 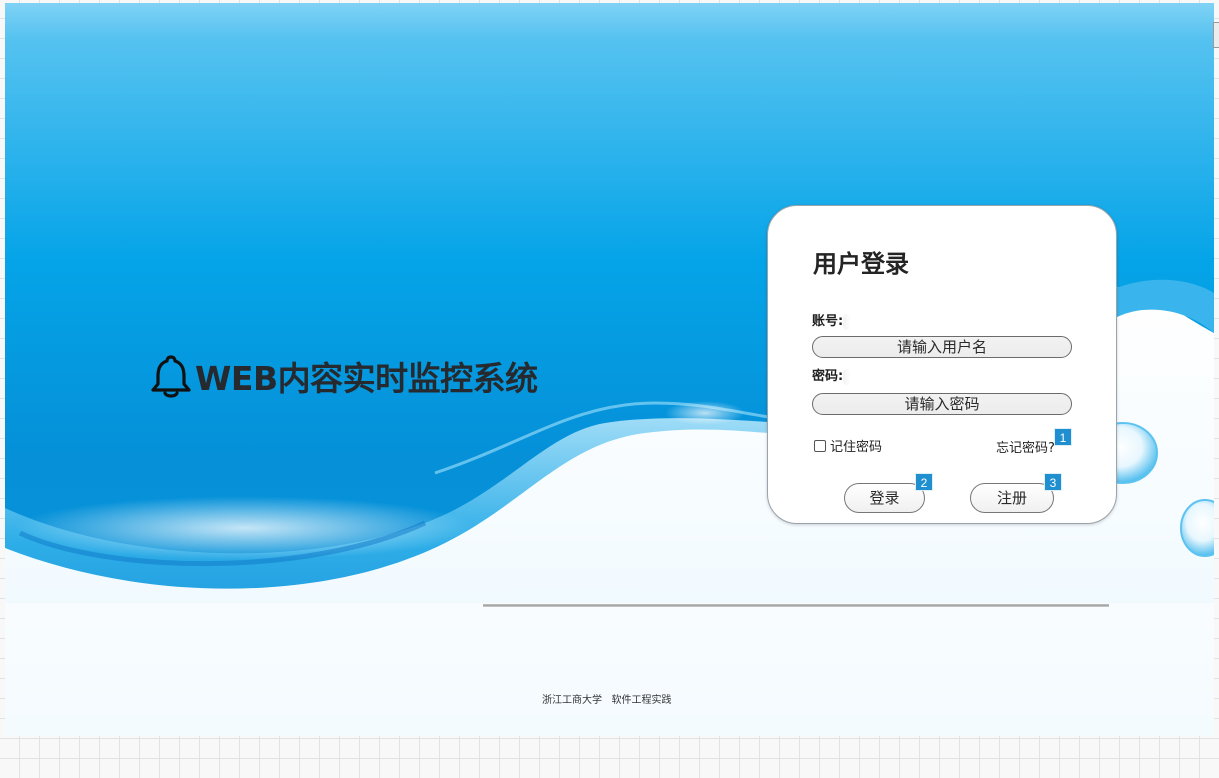 What do you see at coordinates (1216, 35) in the screenshot?
I see `scrollbar-handle` at bounding box center [1216, 35].